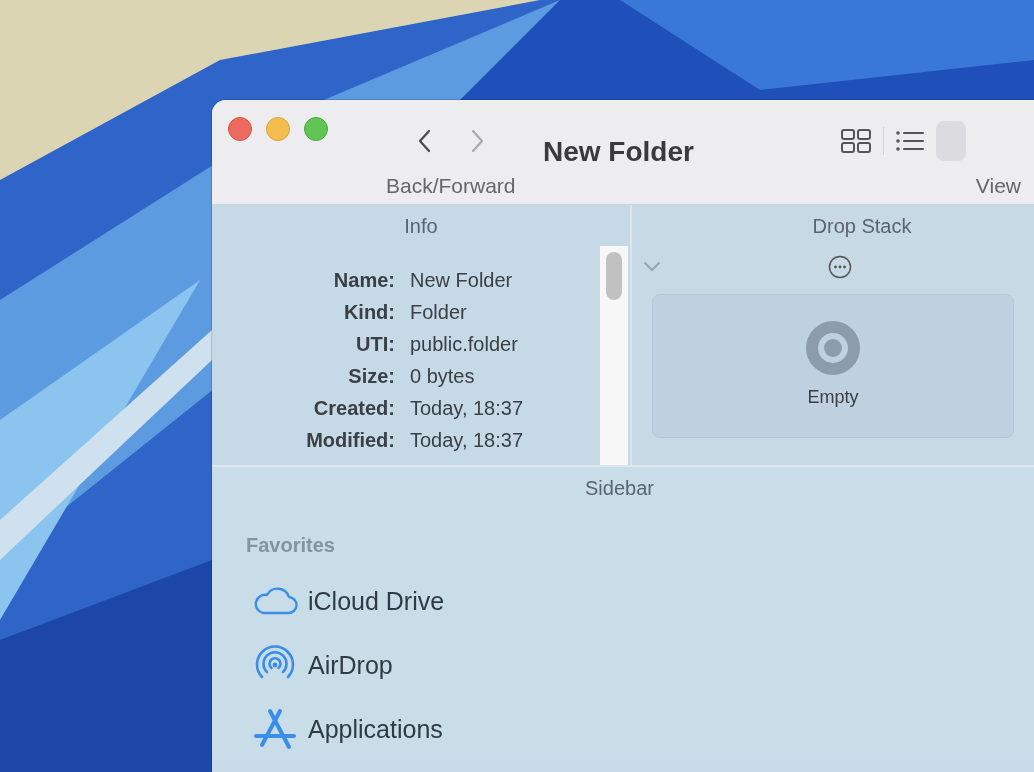  Describe the element at coordinates (614, 276) in the screenshot. I see `scrollbar-thumb` at that location.